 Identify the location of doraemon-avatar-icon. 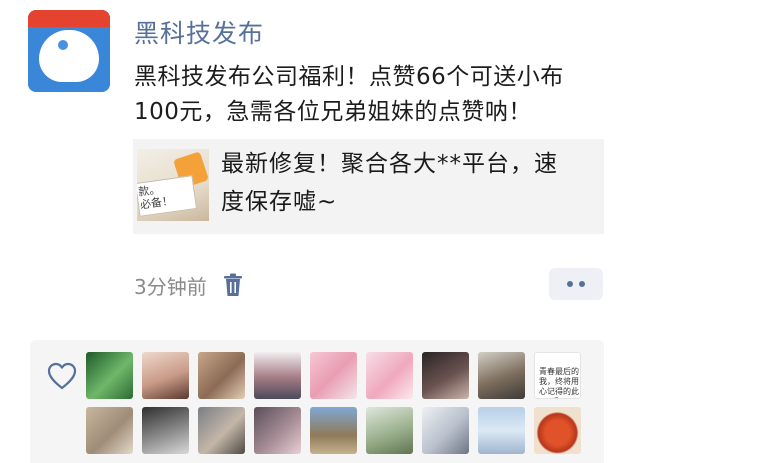
(69, 51).